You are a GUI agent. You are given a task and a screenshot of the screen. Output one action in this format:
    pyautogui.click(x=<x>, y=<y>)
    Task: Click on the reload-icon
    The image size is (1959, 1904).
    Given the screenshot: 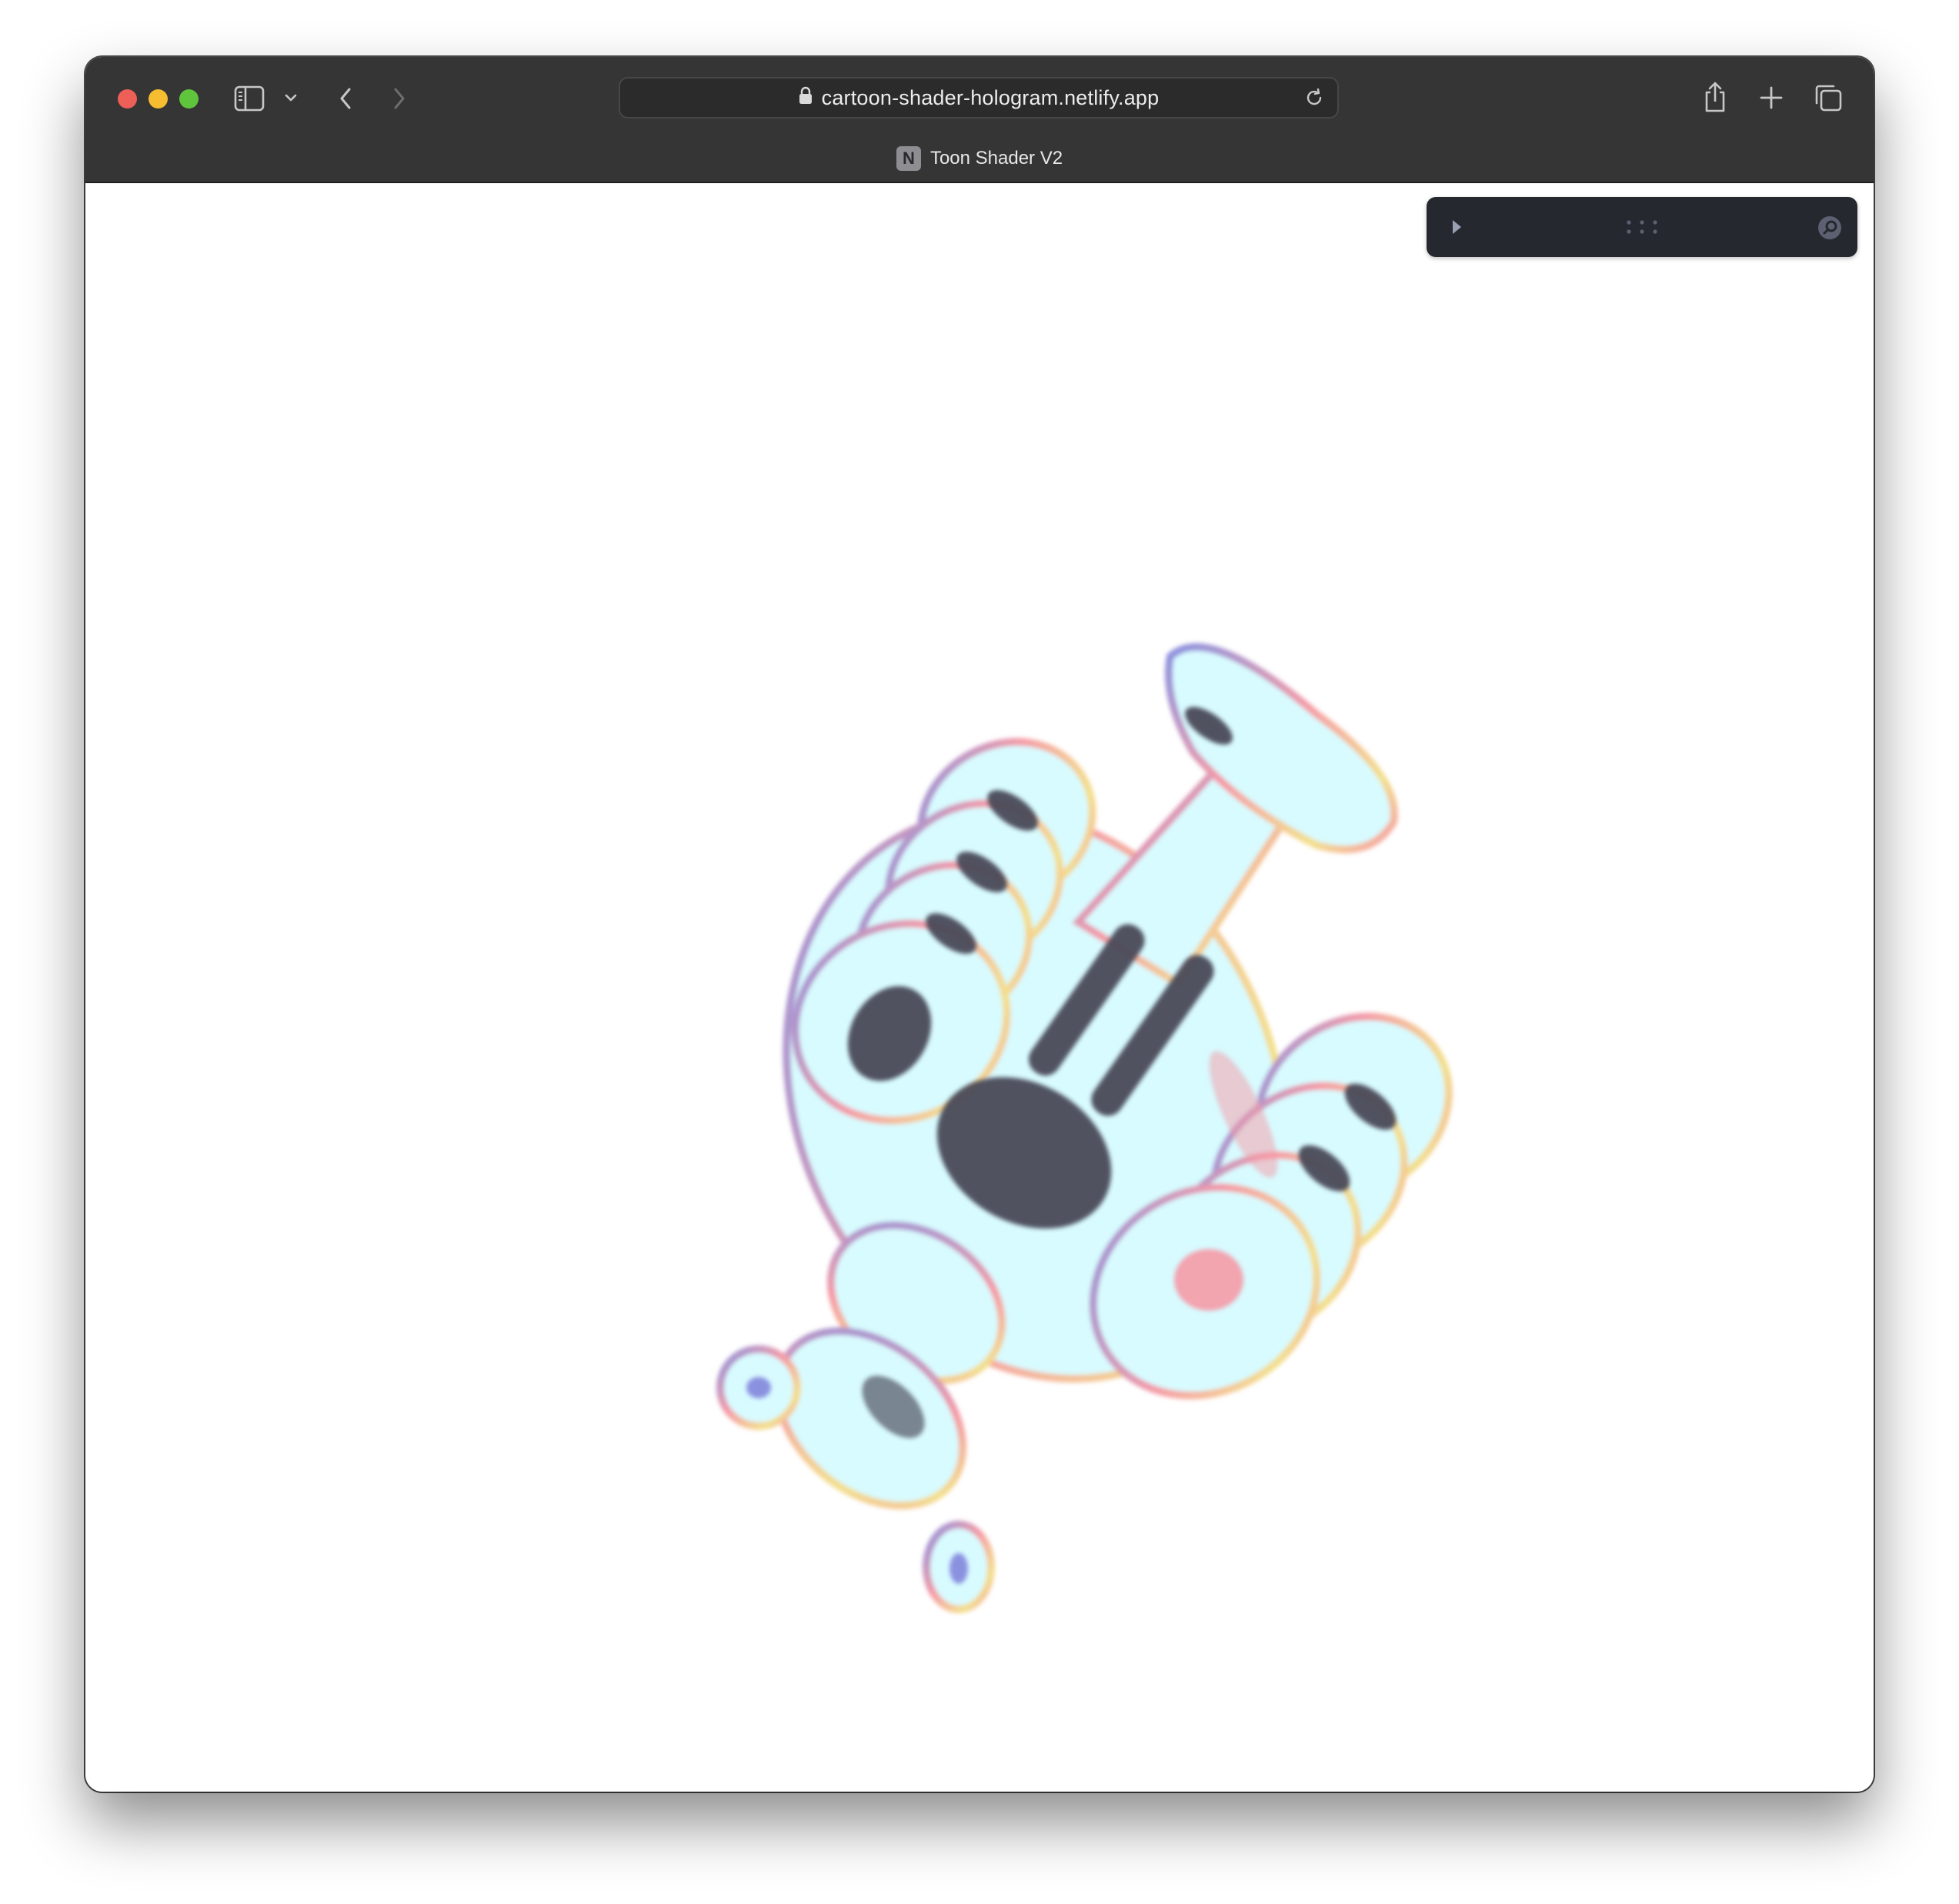 What is the action you would take?
    pyautogui.click(x=1314, y=97)
    